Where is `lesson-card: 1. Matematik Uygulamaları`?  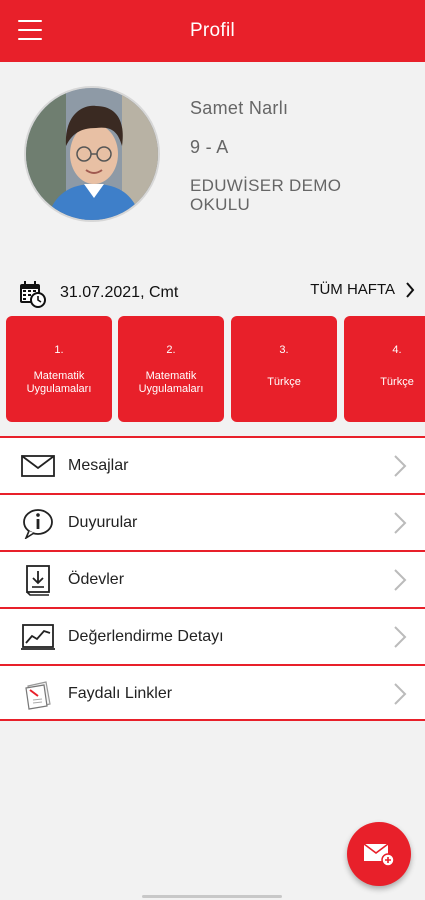
lesson-card: 1. Matematik Uygulamaları is located at coordinates (59, 369).